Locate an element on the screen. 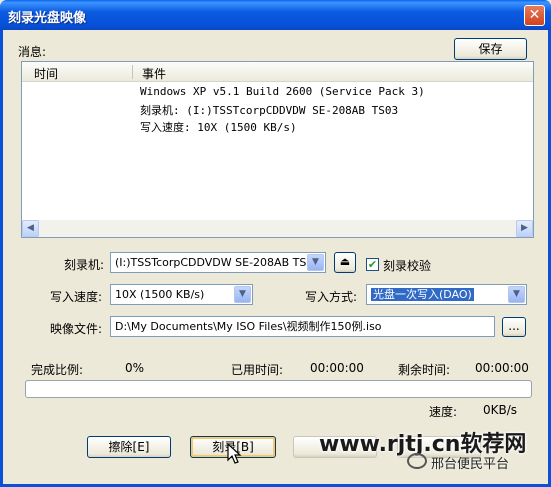 The width and height of the screenshot is (551, 487). window-title: 刻录光盘映像 is located at coordinates (47, 18).